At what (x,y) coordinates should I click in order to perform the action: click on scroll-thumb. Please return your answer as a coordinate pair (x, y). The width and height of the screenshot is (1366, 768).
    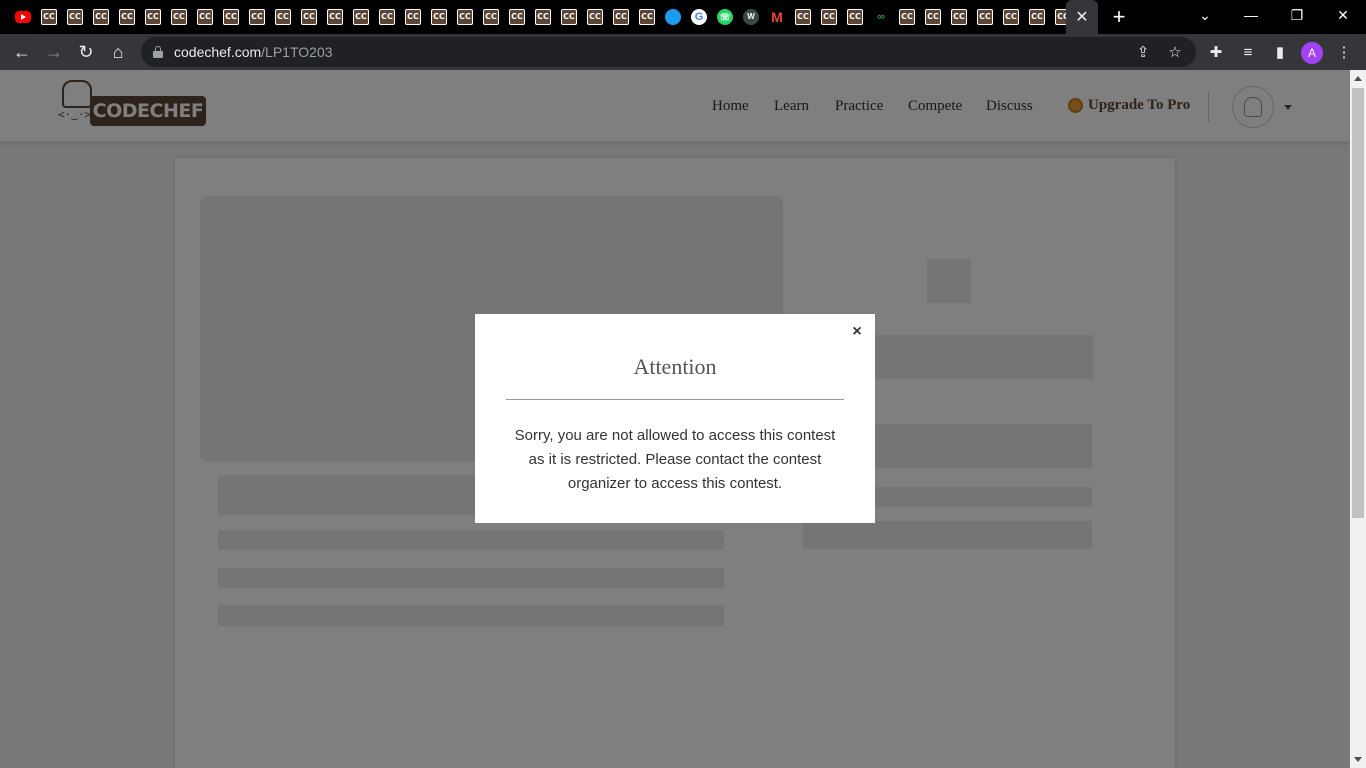
    Looking at the image, I should click on (1358, 303).